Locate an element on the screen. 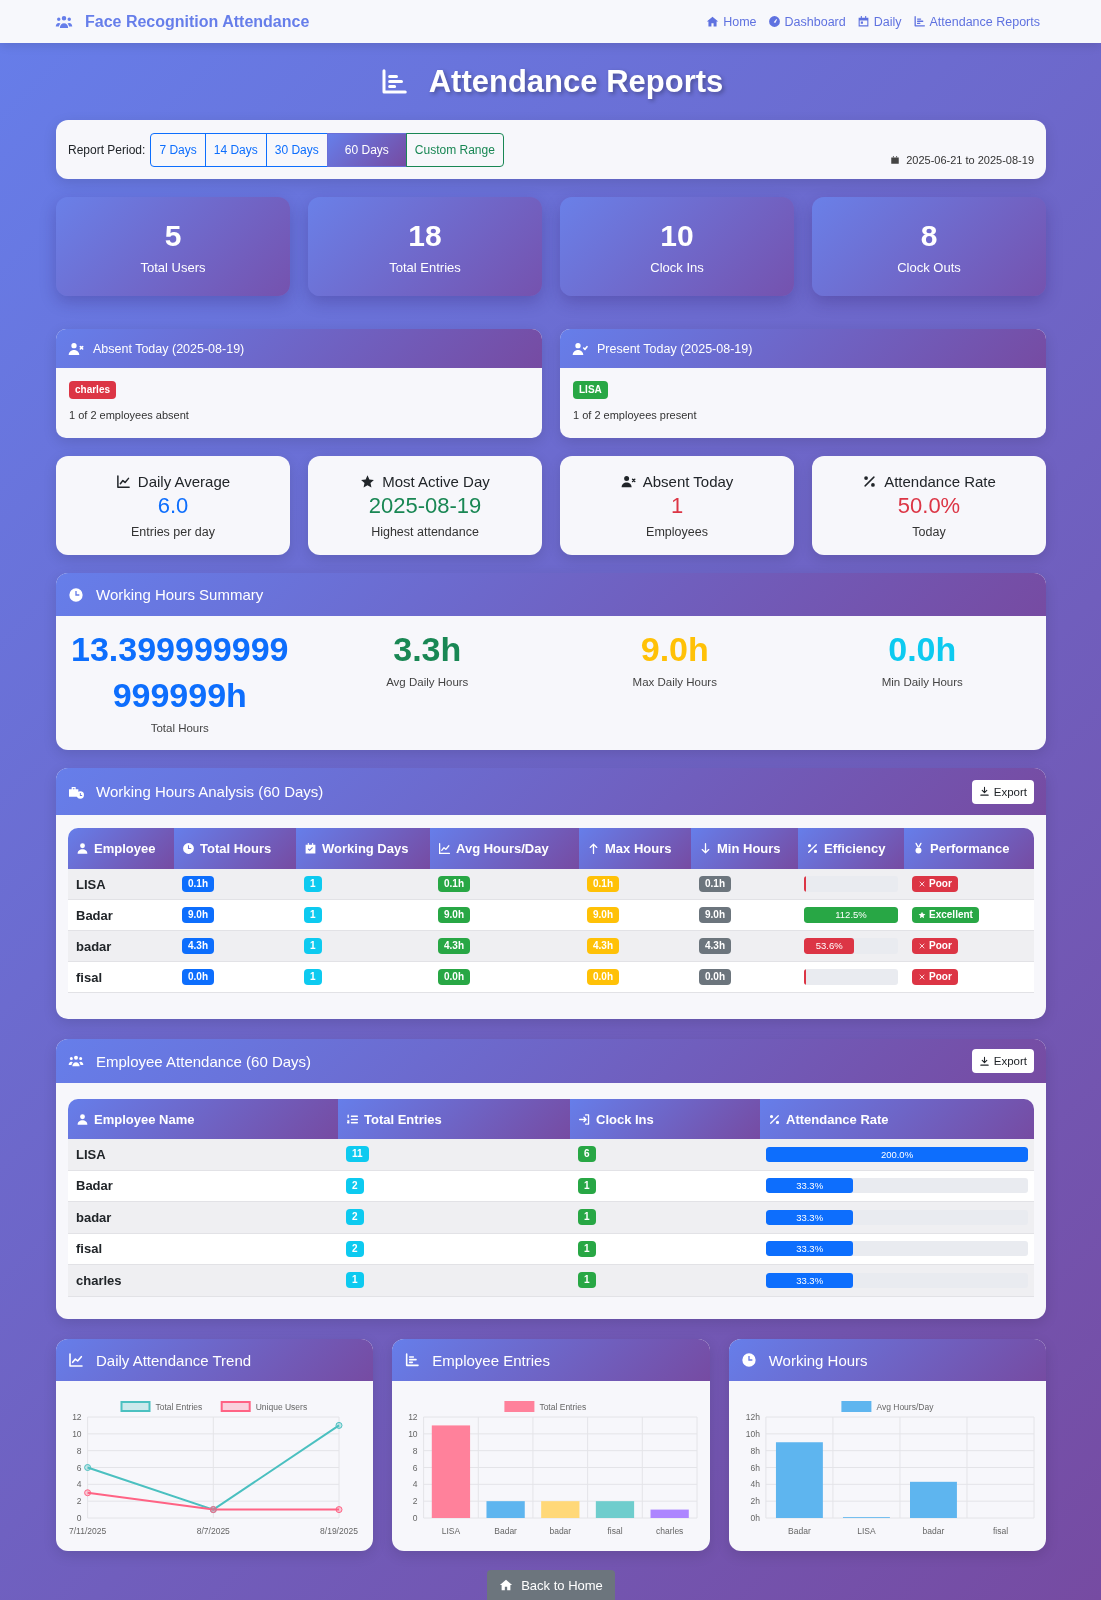  brand-link: Face Recognition Attendance is located at coordinates (182, 21).